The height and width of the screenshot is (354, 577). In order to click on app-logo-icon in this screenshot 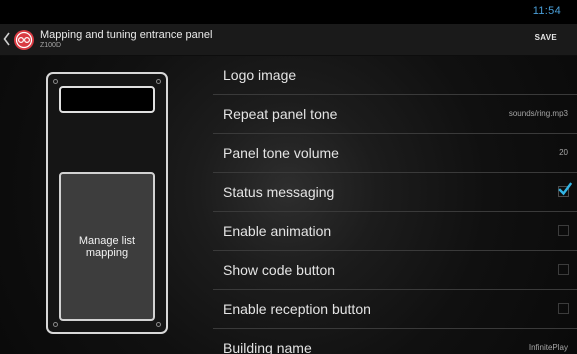, I will do `click(24, 40)`.